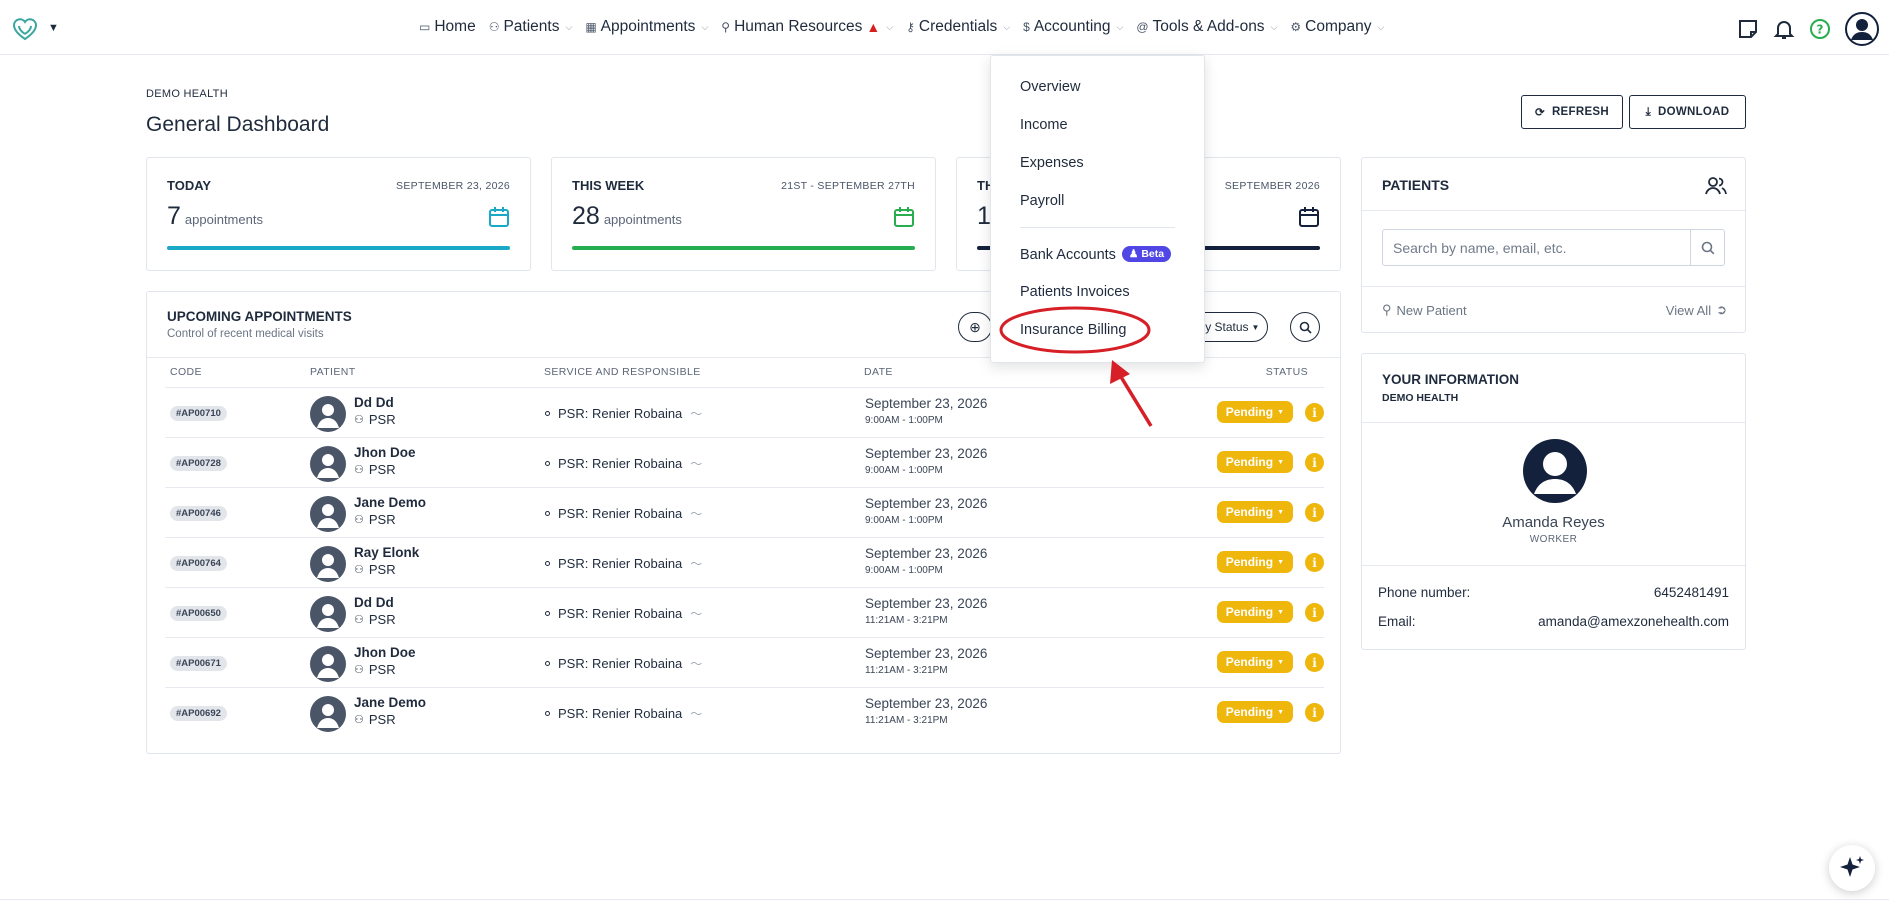 This screenshot has height=905, width=1889. I want to click on patients-title: PATIENTS, so click(1416, 185).